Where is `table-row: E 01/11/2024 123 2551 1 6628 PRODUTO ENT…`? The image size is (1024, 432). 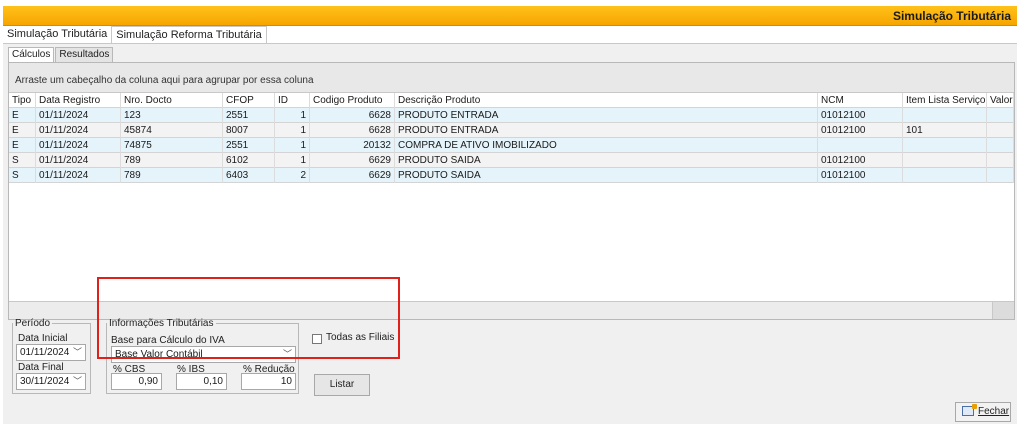
table-row: E 01/11/2024 123 2551 1 6628 PRODUTO ENT… is located at coordinates (511, 115).